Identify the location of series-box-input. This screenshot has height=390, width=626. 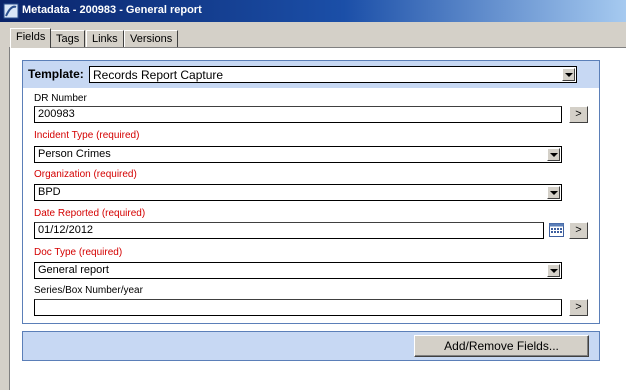
(298, 307).